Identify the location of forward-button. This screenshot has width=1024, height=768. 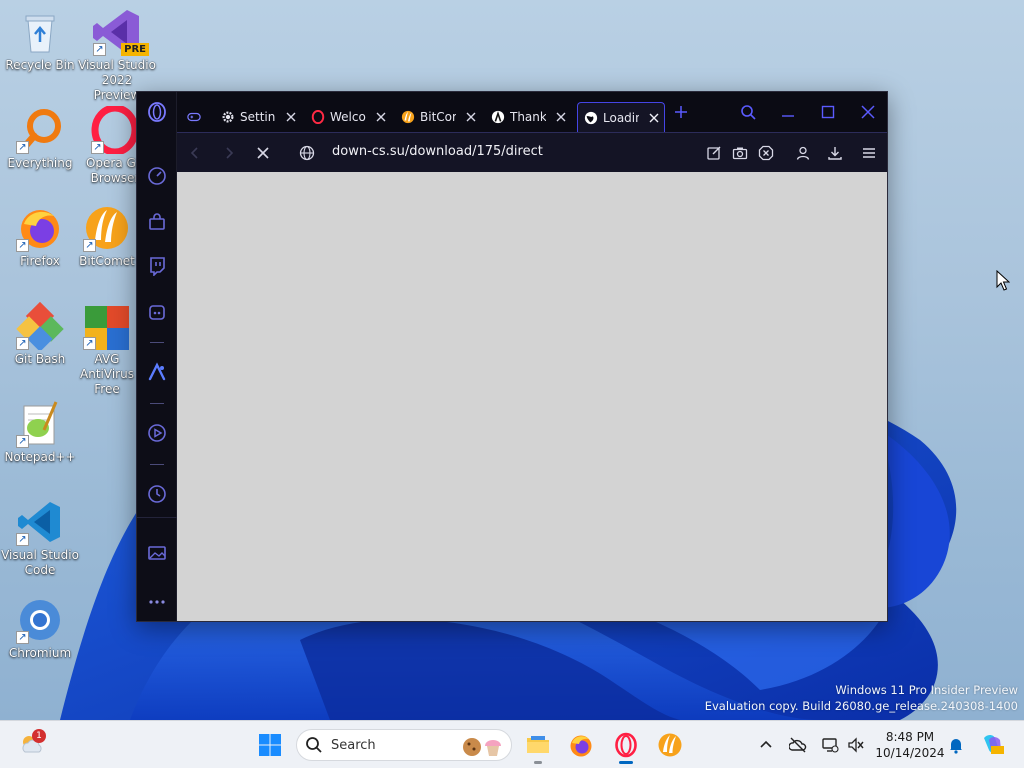
(229, 153).